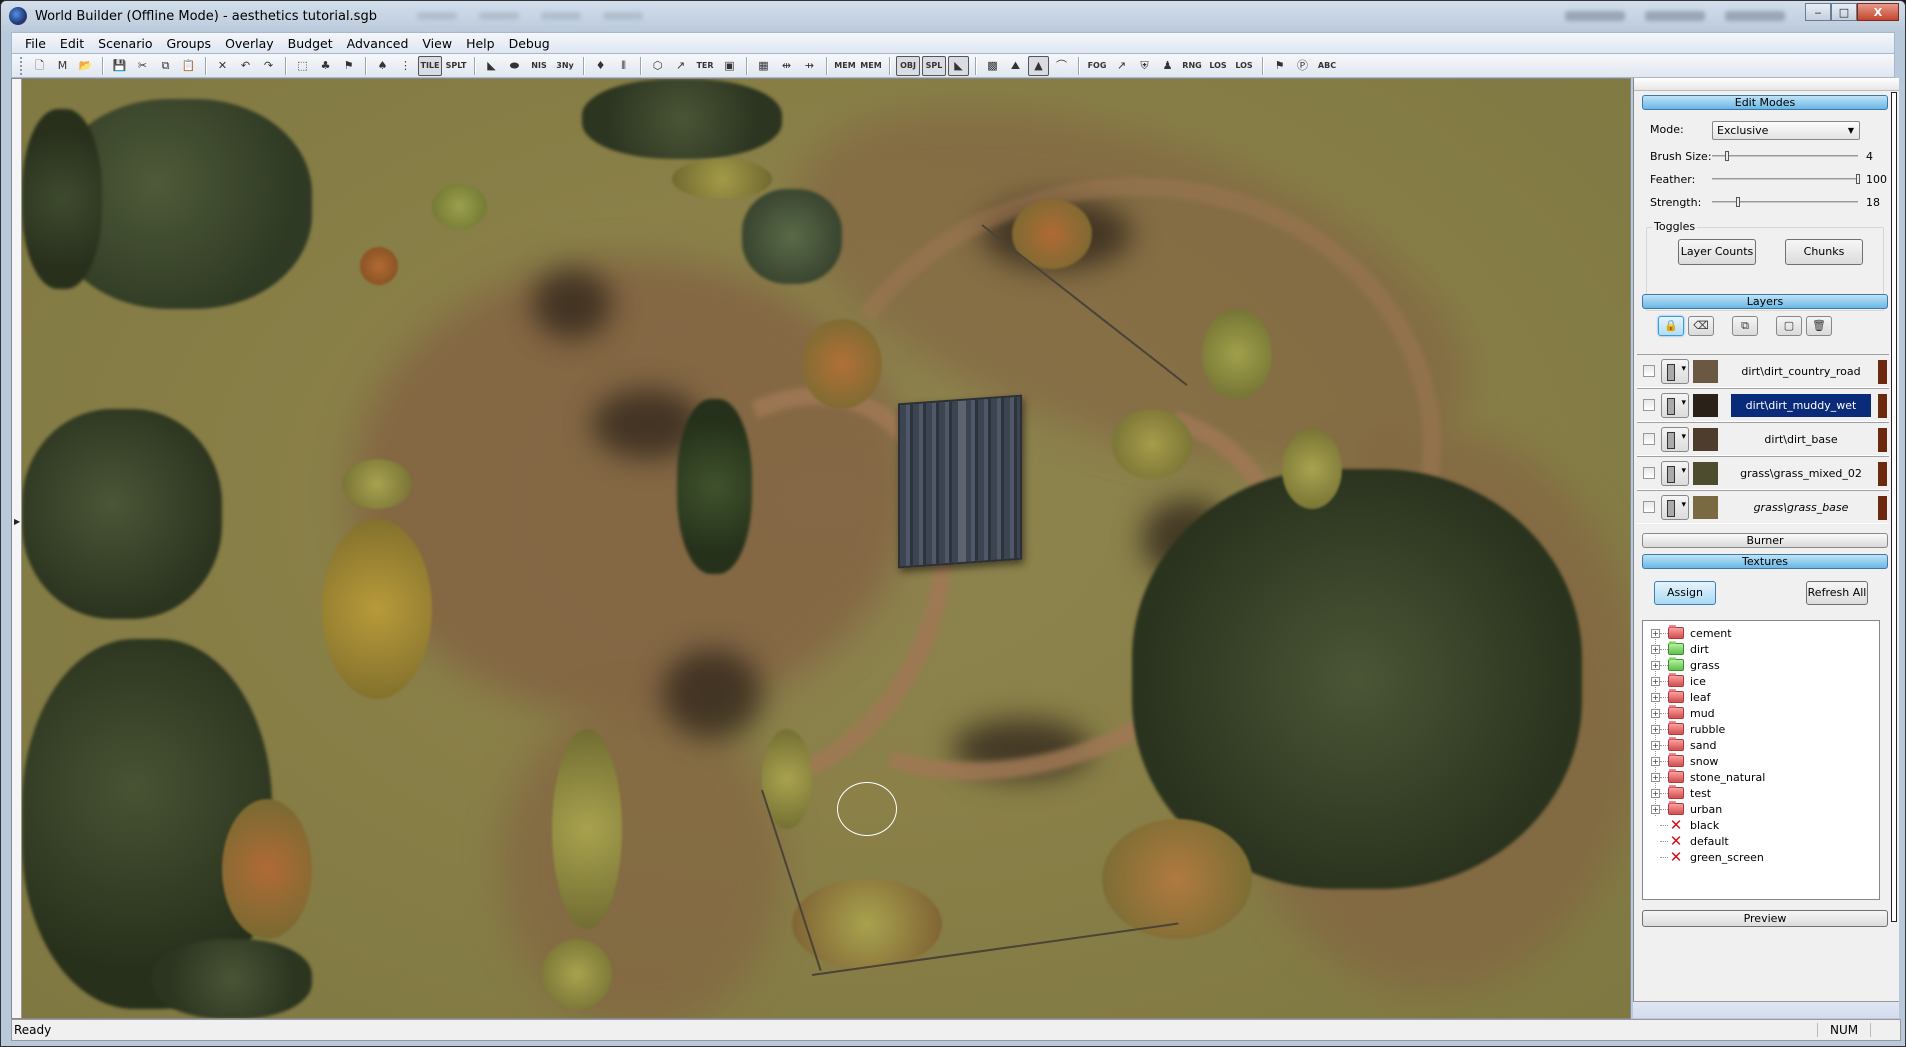  Describe the element at coordinates (1785, 202) in the screenshot. I see `strength-slider` at that location.